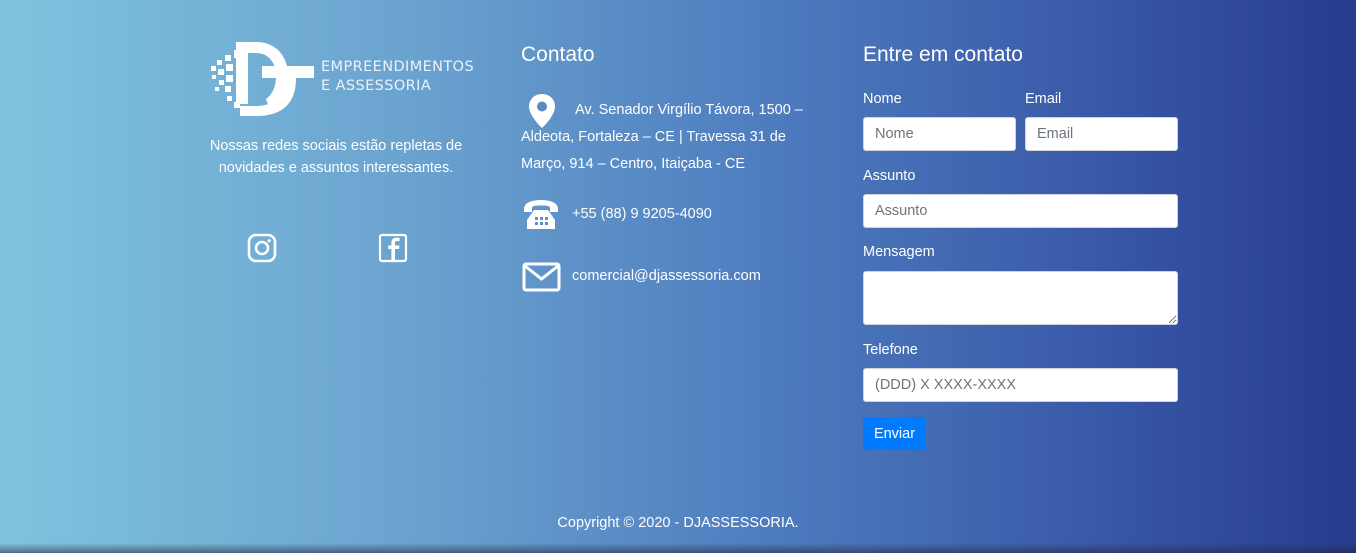  I want to click on brand-logo-line1: EMPREENDIMENTOS, so click(398, 67).